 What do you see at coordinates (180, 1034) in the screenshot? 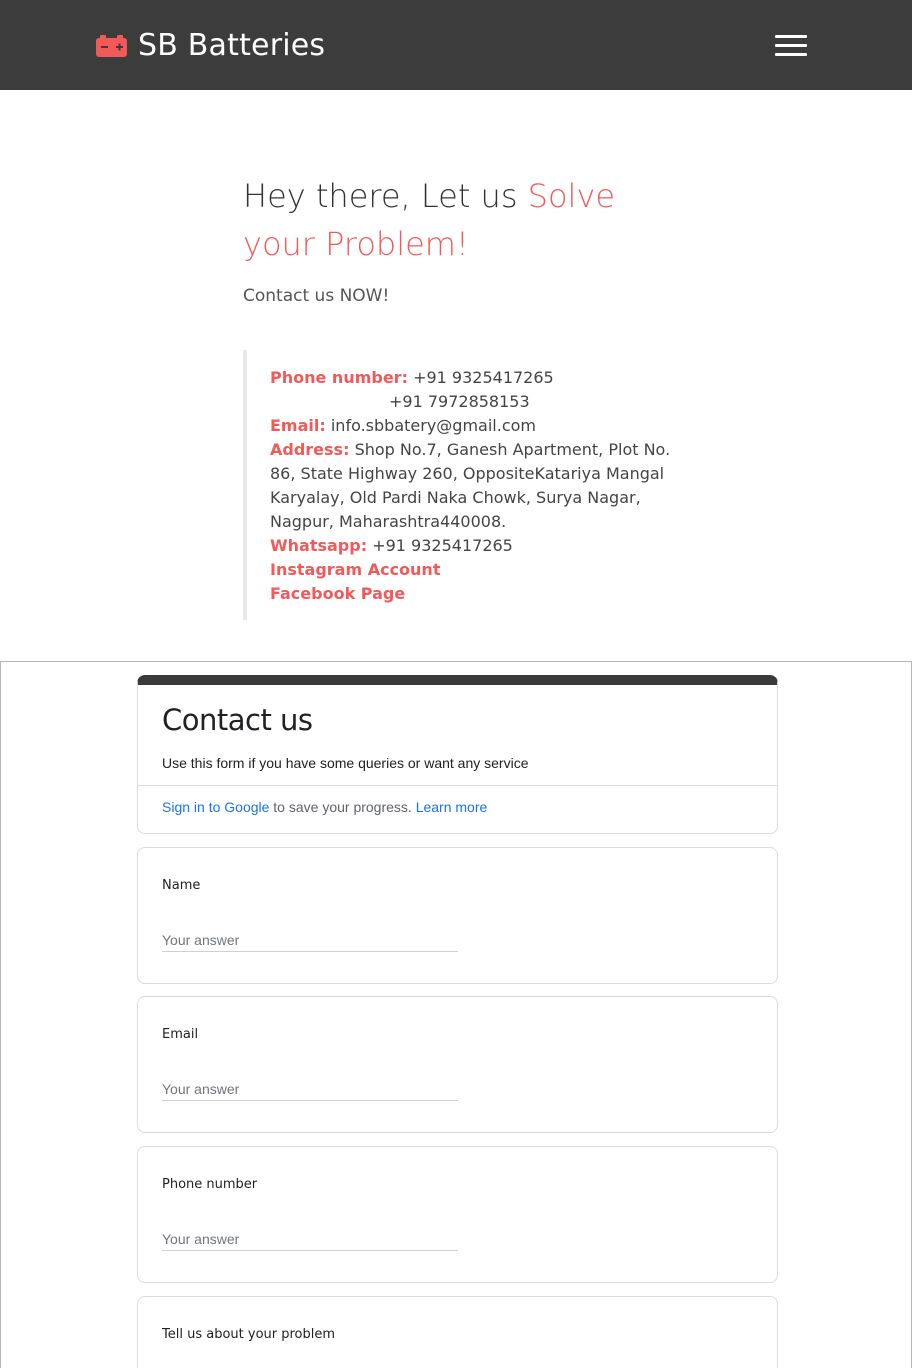
I see `question-label: Email` at bounding box center [180, 1034].